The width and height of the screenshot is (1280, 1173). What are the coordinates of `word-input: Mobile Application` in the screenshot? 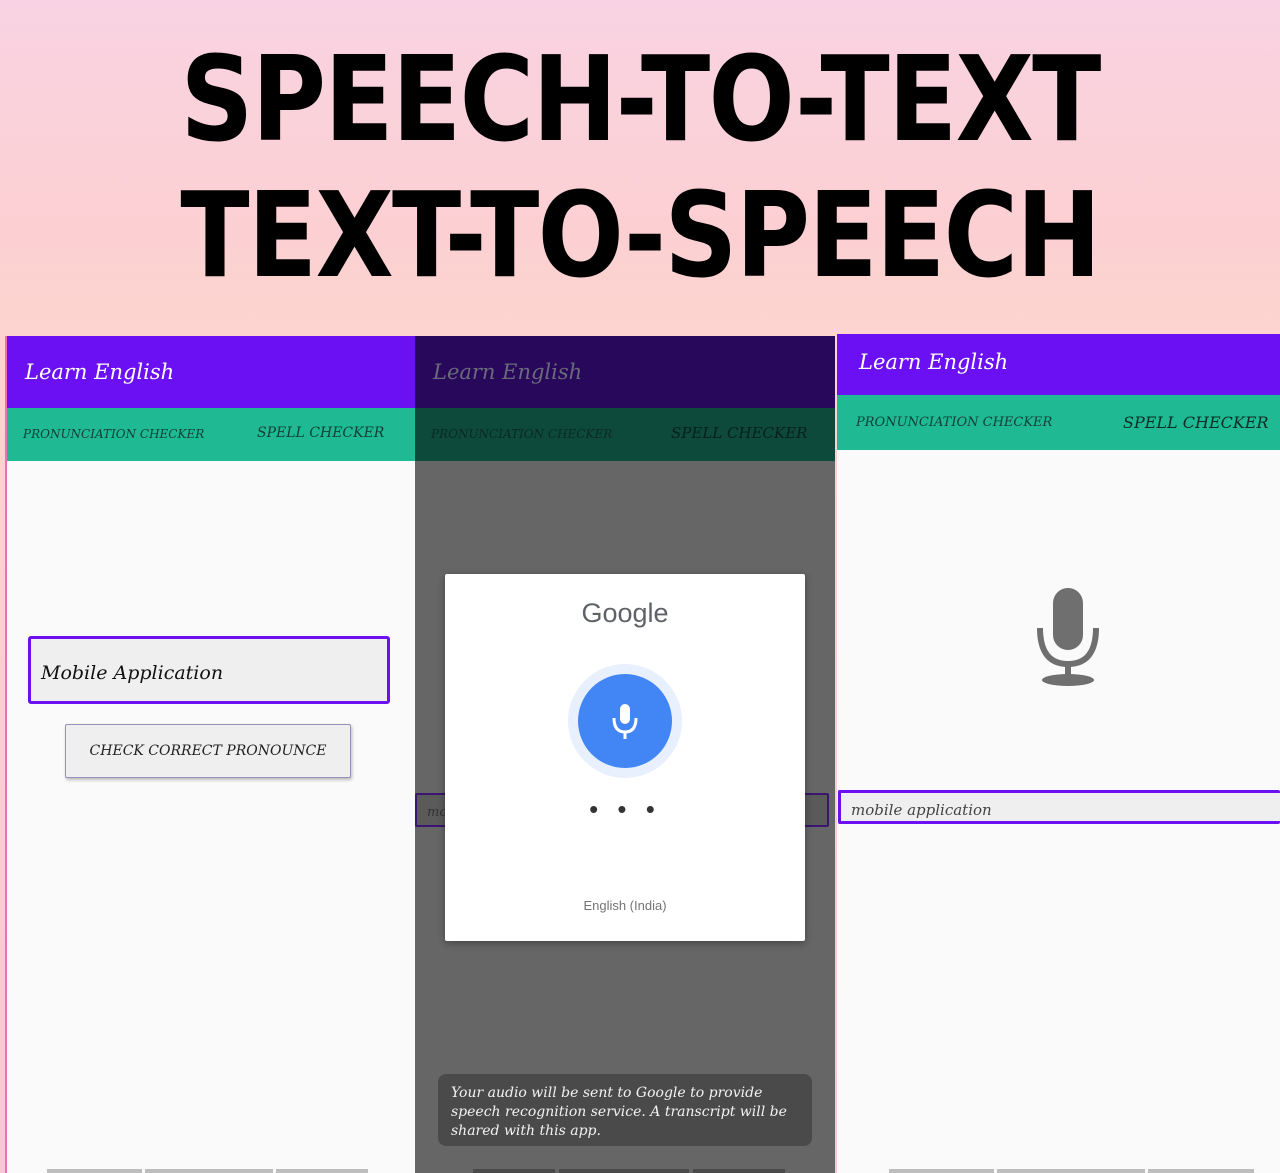 It's located at (209, 670).